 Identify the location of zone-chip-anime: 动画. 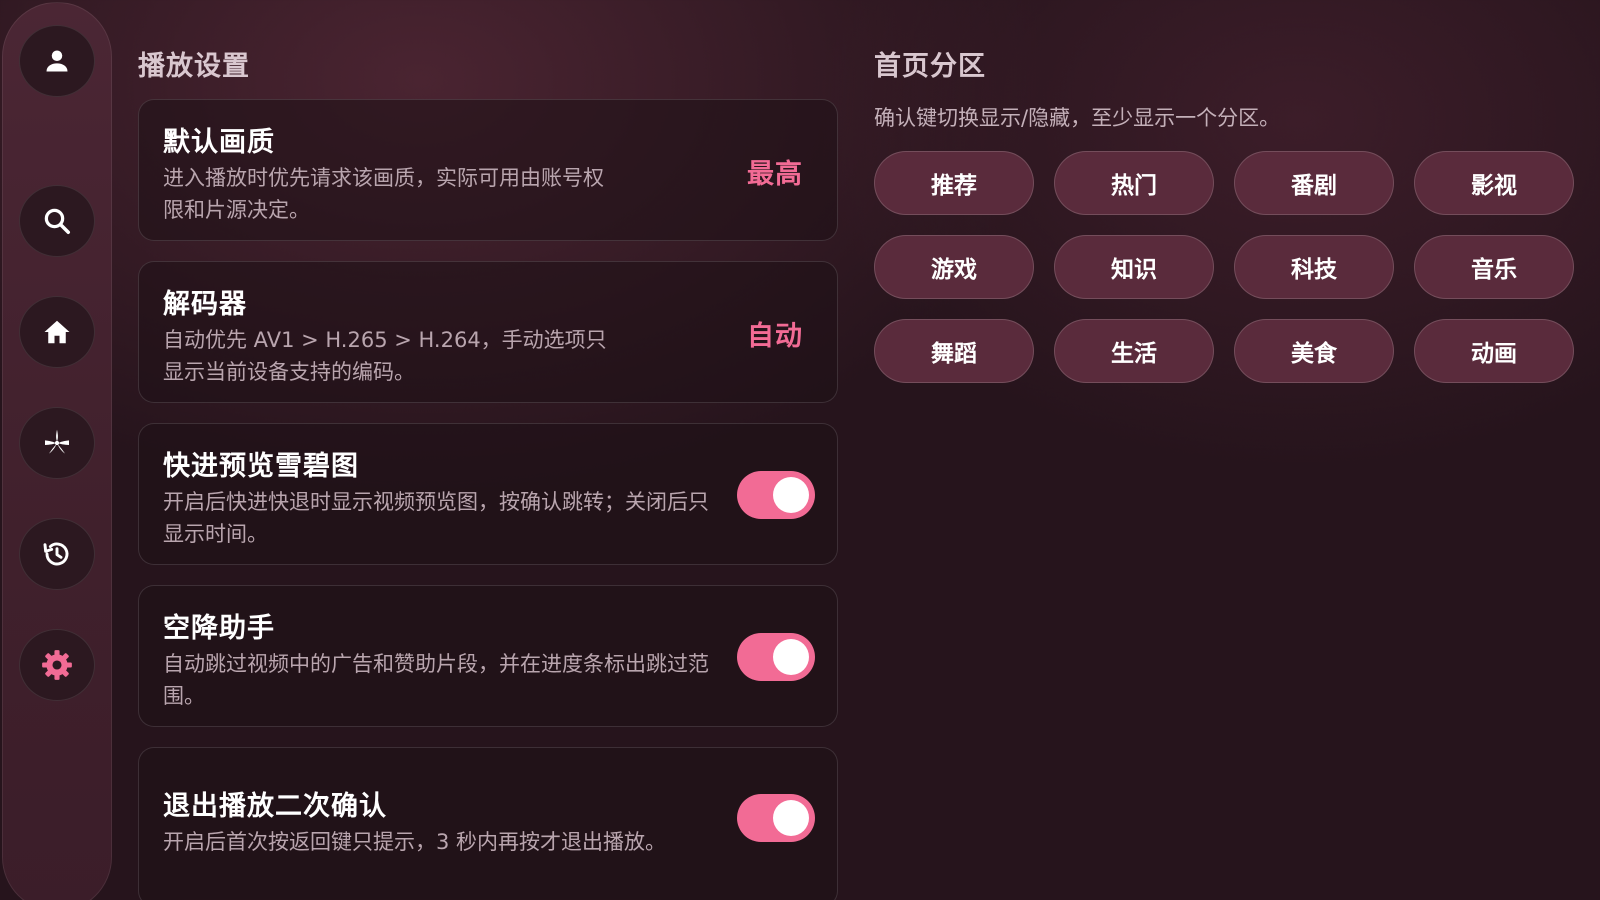
(1494, 351).